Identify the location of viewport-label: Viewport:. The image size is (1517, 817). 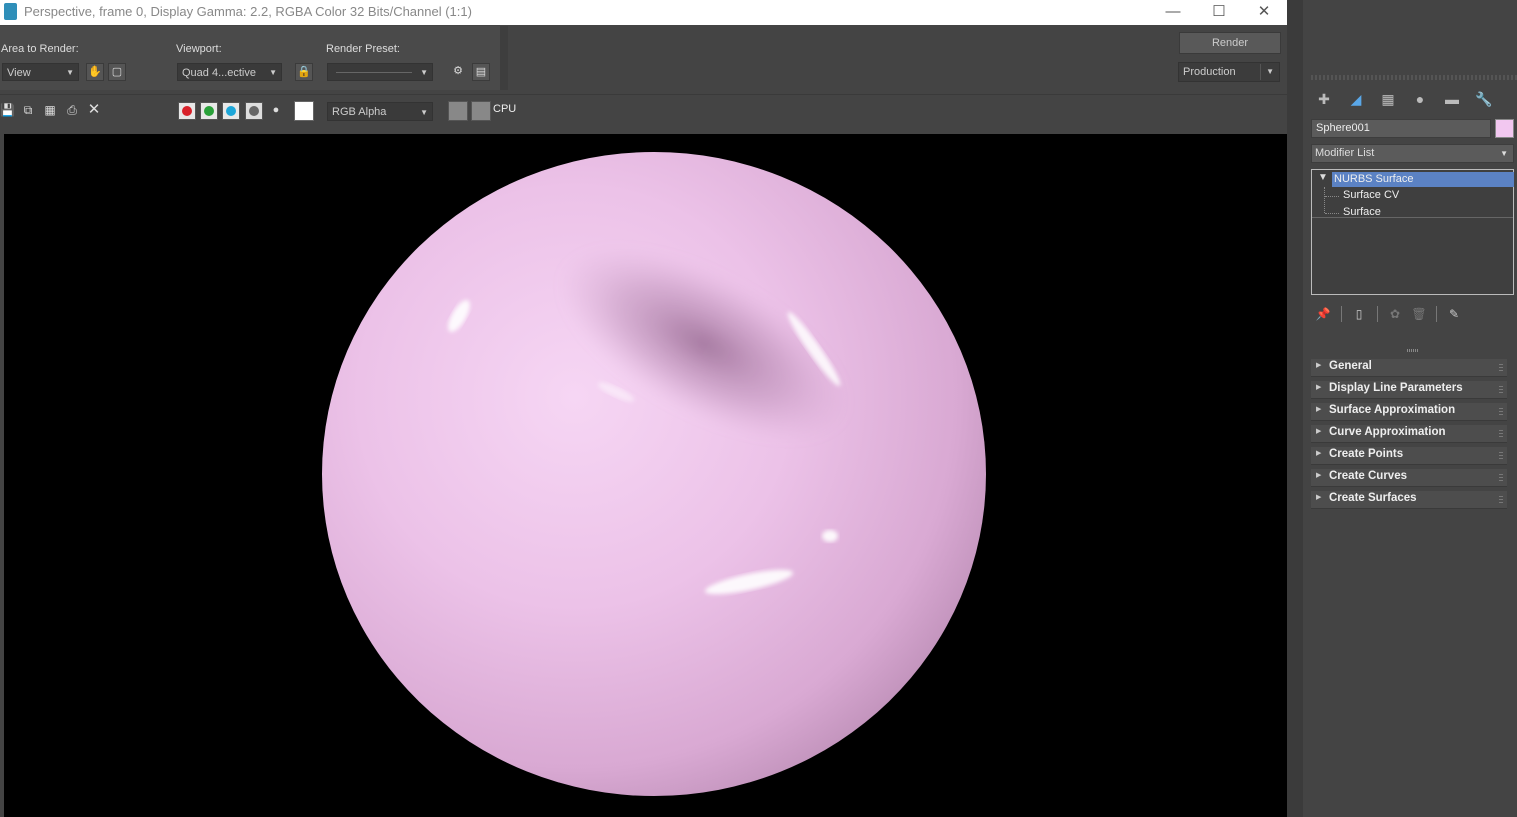
(199, 49).